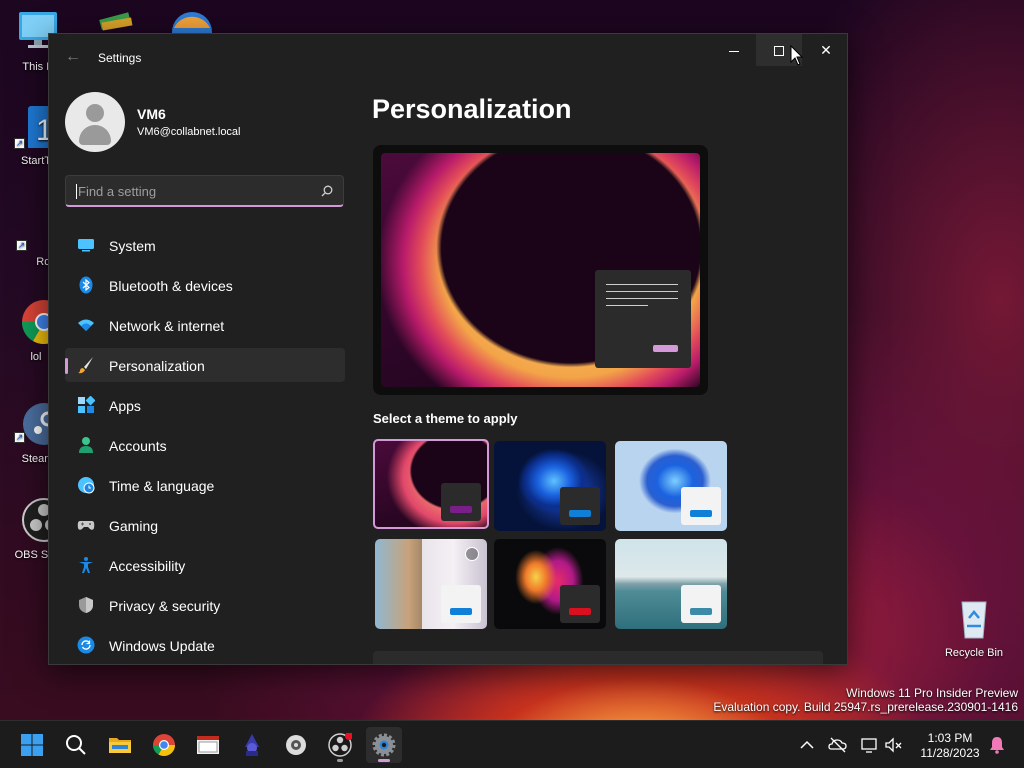 The height and width of the screenshot is (768, 1024). Describe the element at coordinates (19, 143) in the screenshot. I see `shortcut-arrow-icon: ↗` at that location.